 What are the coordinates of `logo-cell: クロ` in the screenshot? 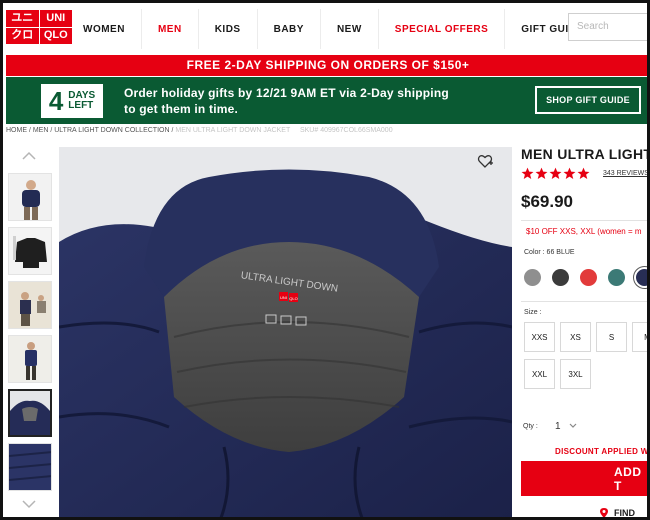 It's located at (22, 35).